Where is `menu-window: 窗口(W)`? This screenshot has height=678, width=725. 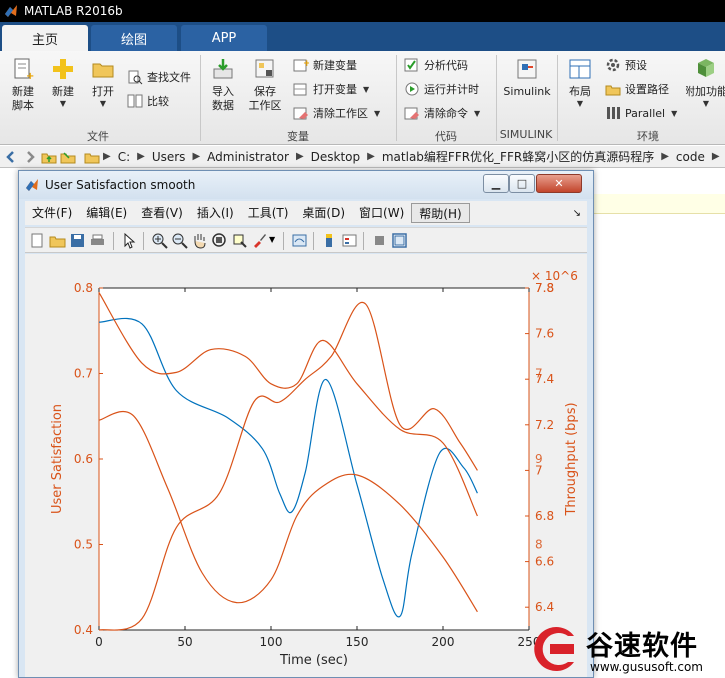 menu-window: 窗口(W) is located at coordinates (381, 213).